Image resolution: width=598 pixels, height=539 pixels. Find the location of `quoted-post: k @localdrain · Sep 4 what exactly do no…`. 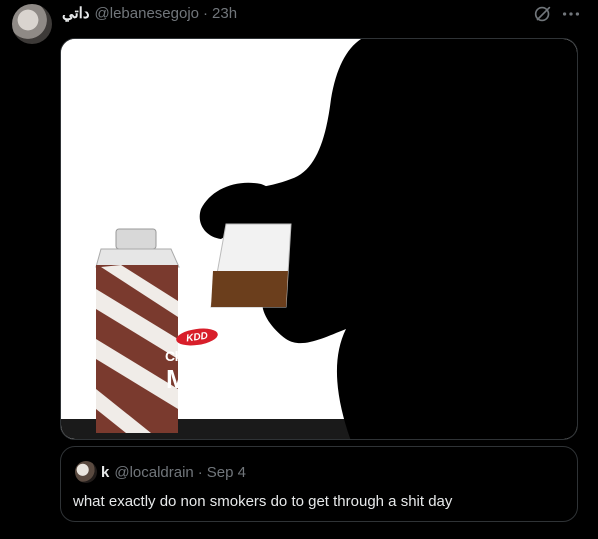

quoted-post: k @localdrain · Sep 4 what exactly do no… is located at coordinates (319, 484).